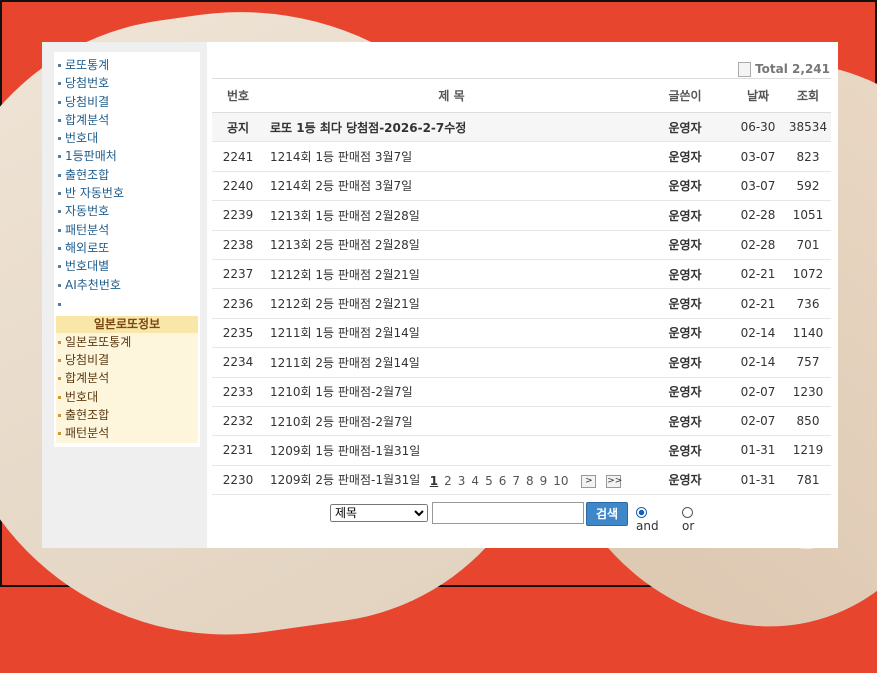 Image resolution: width=877 pixels, height=673 pixels. Describe the element at coordinates (451, 95) in the screenshot. I see `header-title: 제 목` at that location.